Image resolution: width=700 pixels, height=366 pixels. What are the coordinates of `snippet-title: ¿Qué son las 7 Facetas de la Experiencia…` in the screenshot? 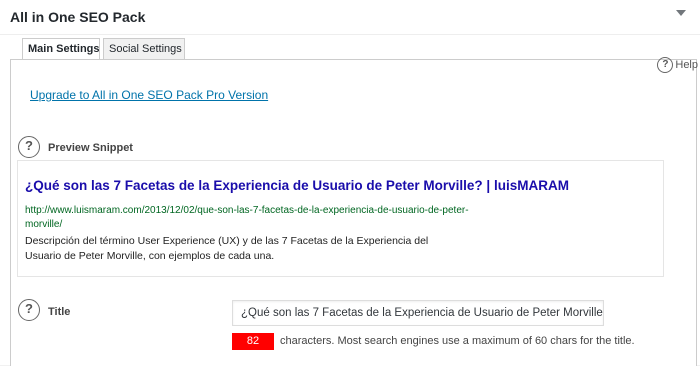 It's located at (297, 185).